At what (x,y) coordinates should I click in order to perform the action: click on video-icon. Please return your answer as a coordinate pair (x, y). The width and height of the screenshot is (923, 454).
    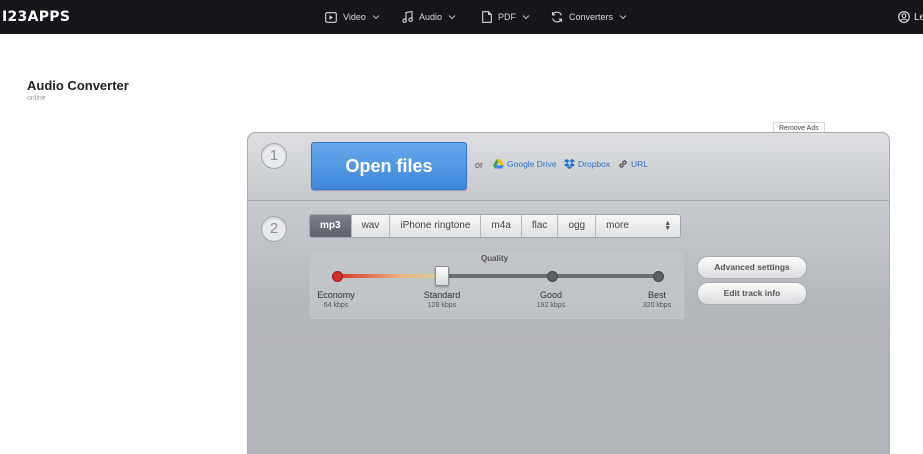
    Looking at the image, I should click on (331, 17).